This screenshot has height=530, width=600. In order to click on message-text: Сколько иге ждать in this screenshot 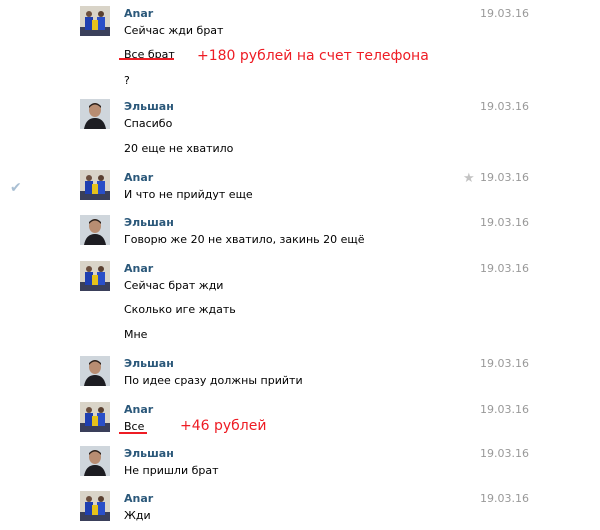, I will do `click(180, 309)`.